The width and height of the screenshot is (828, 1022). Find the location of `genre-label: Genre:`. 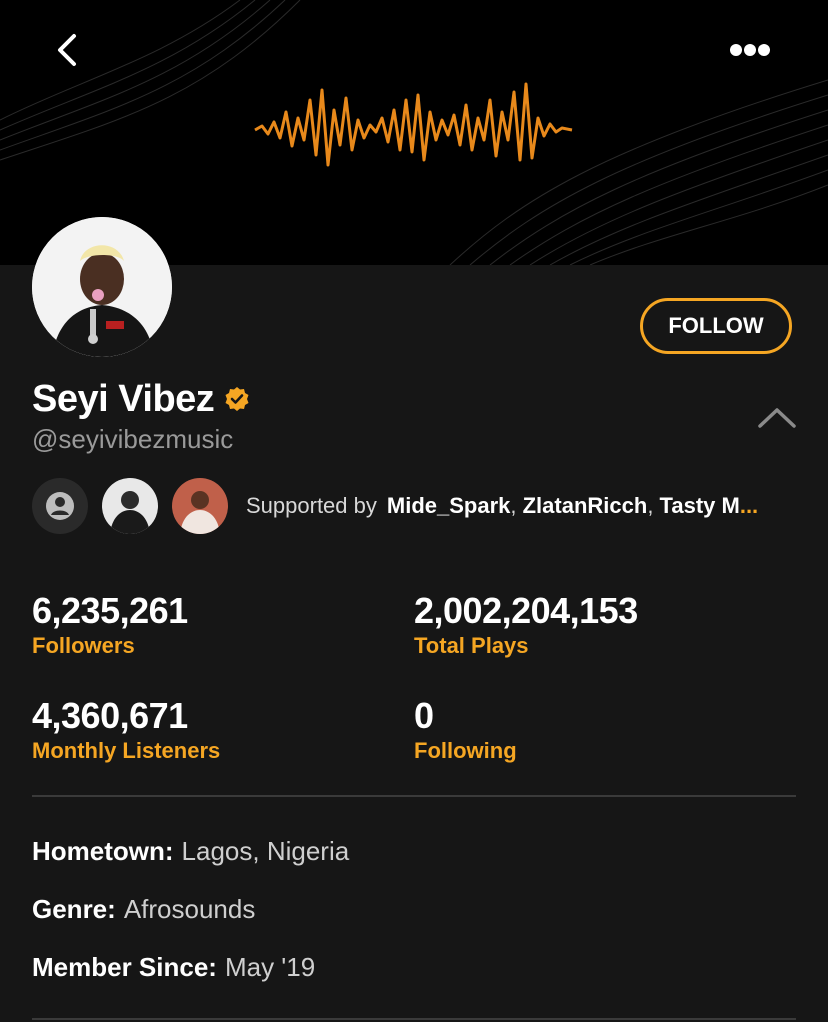

genre-label: Genre: is located at coordinates (74, 909).